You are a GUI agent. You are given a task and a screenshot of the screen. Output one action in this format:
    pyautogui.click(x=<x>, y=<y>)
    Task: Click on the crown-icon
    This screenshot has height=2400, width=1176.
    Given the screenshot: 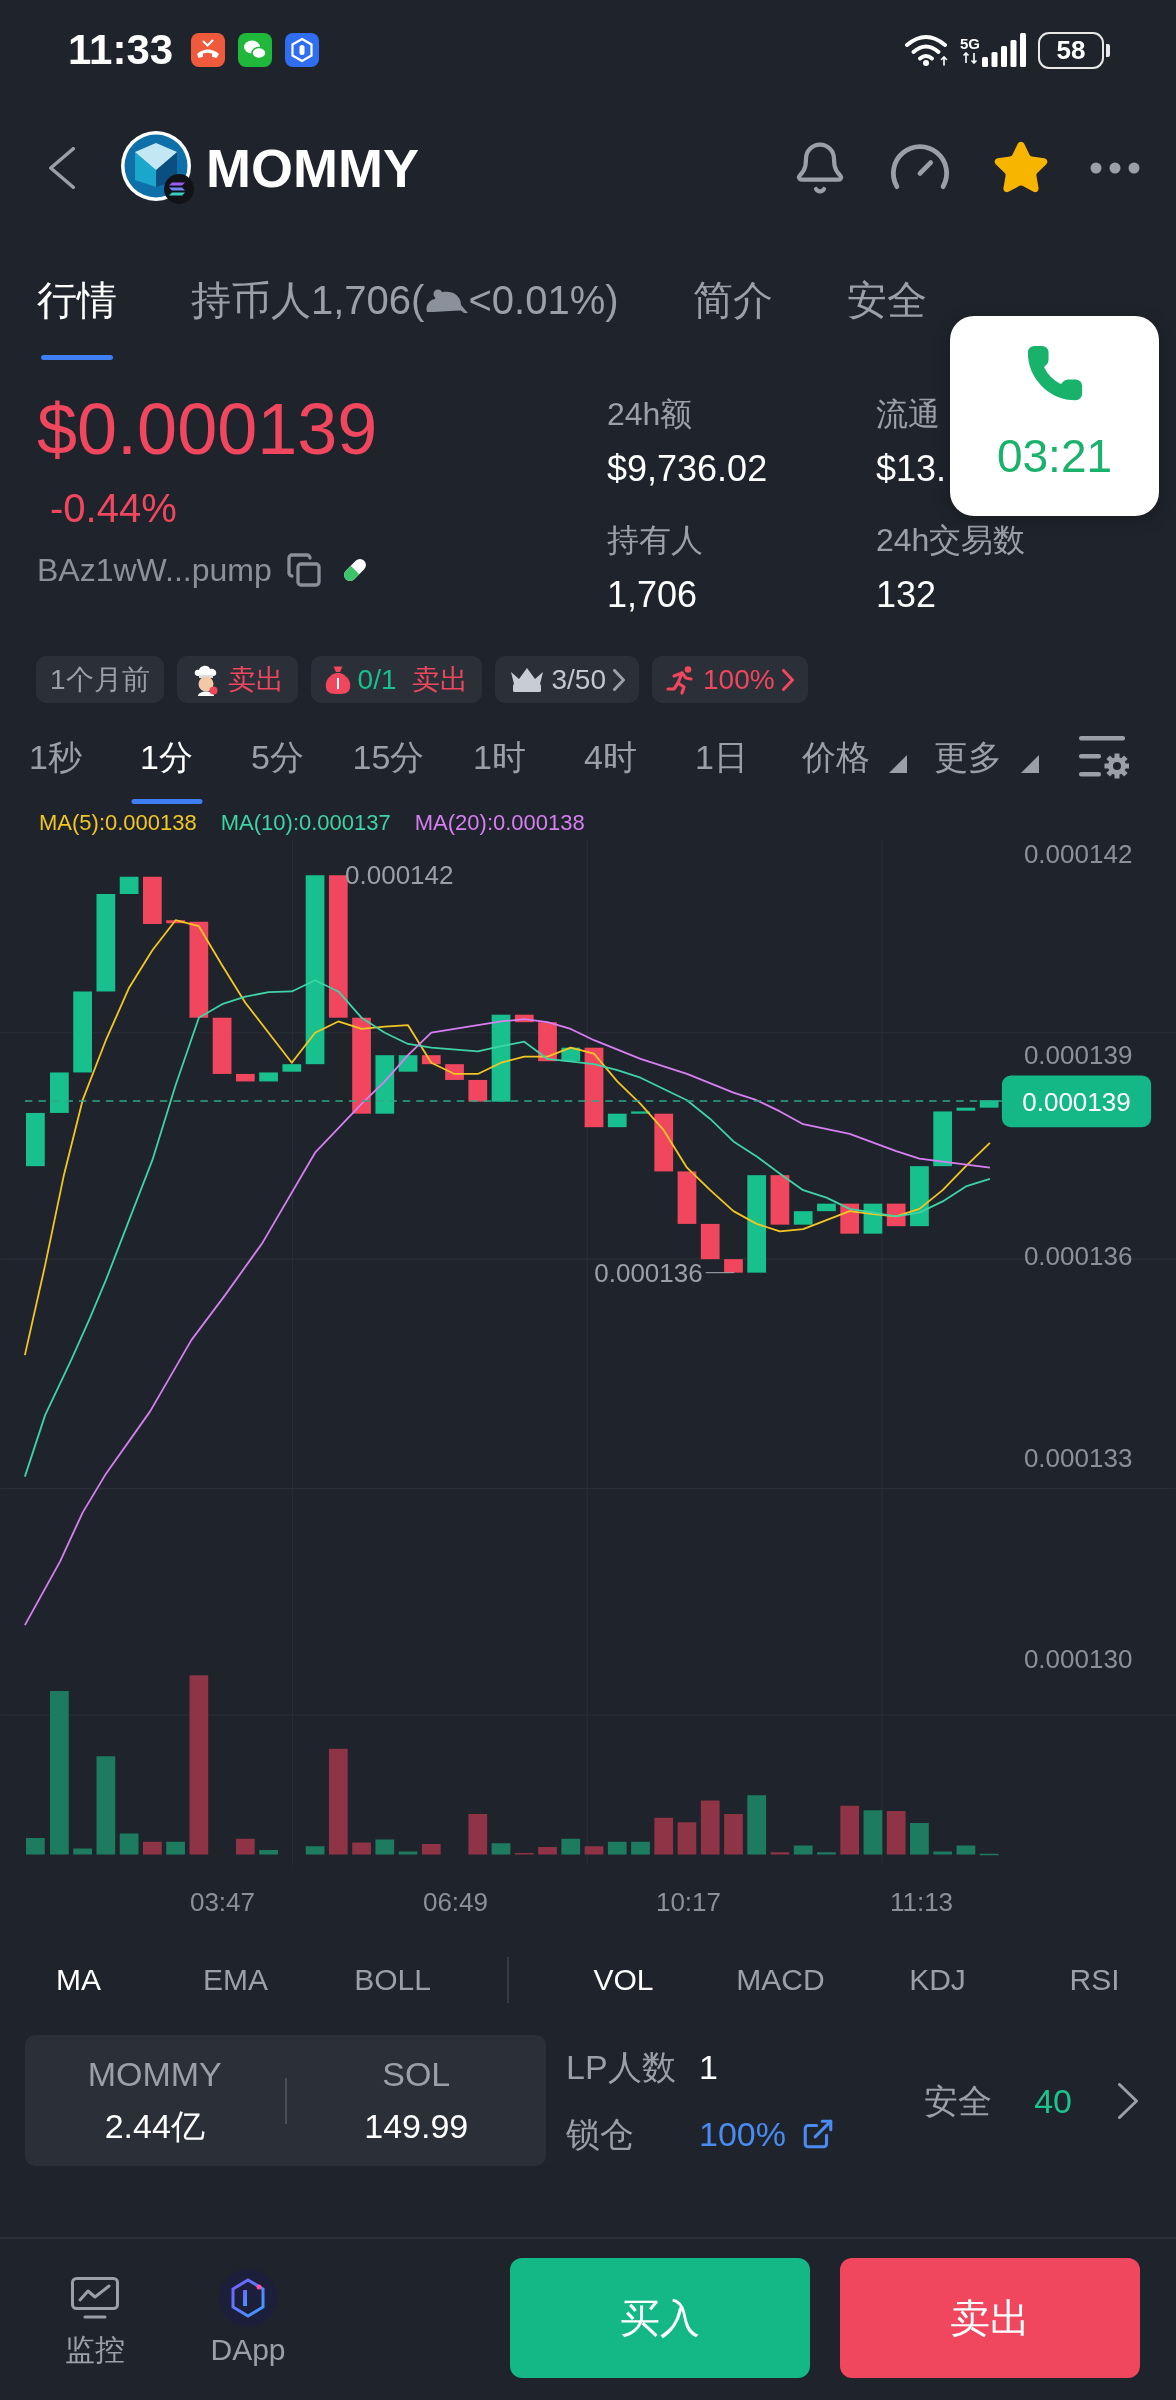 What is the action you would take?
    pyautogui.click(x=526, y=679)
    